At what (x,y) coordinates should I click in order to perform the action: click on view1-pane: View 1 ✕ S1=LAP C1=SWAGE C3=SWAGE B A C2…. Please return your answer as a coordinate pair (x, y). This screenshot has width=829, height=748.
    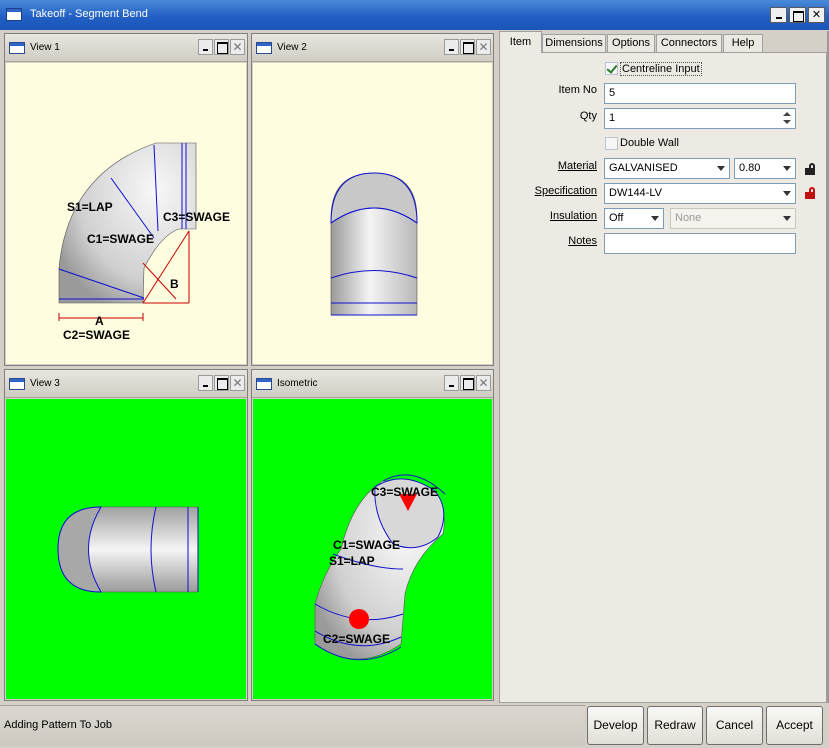
    Looking at the image, I should click on (126, 199).